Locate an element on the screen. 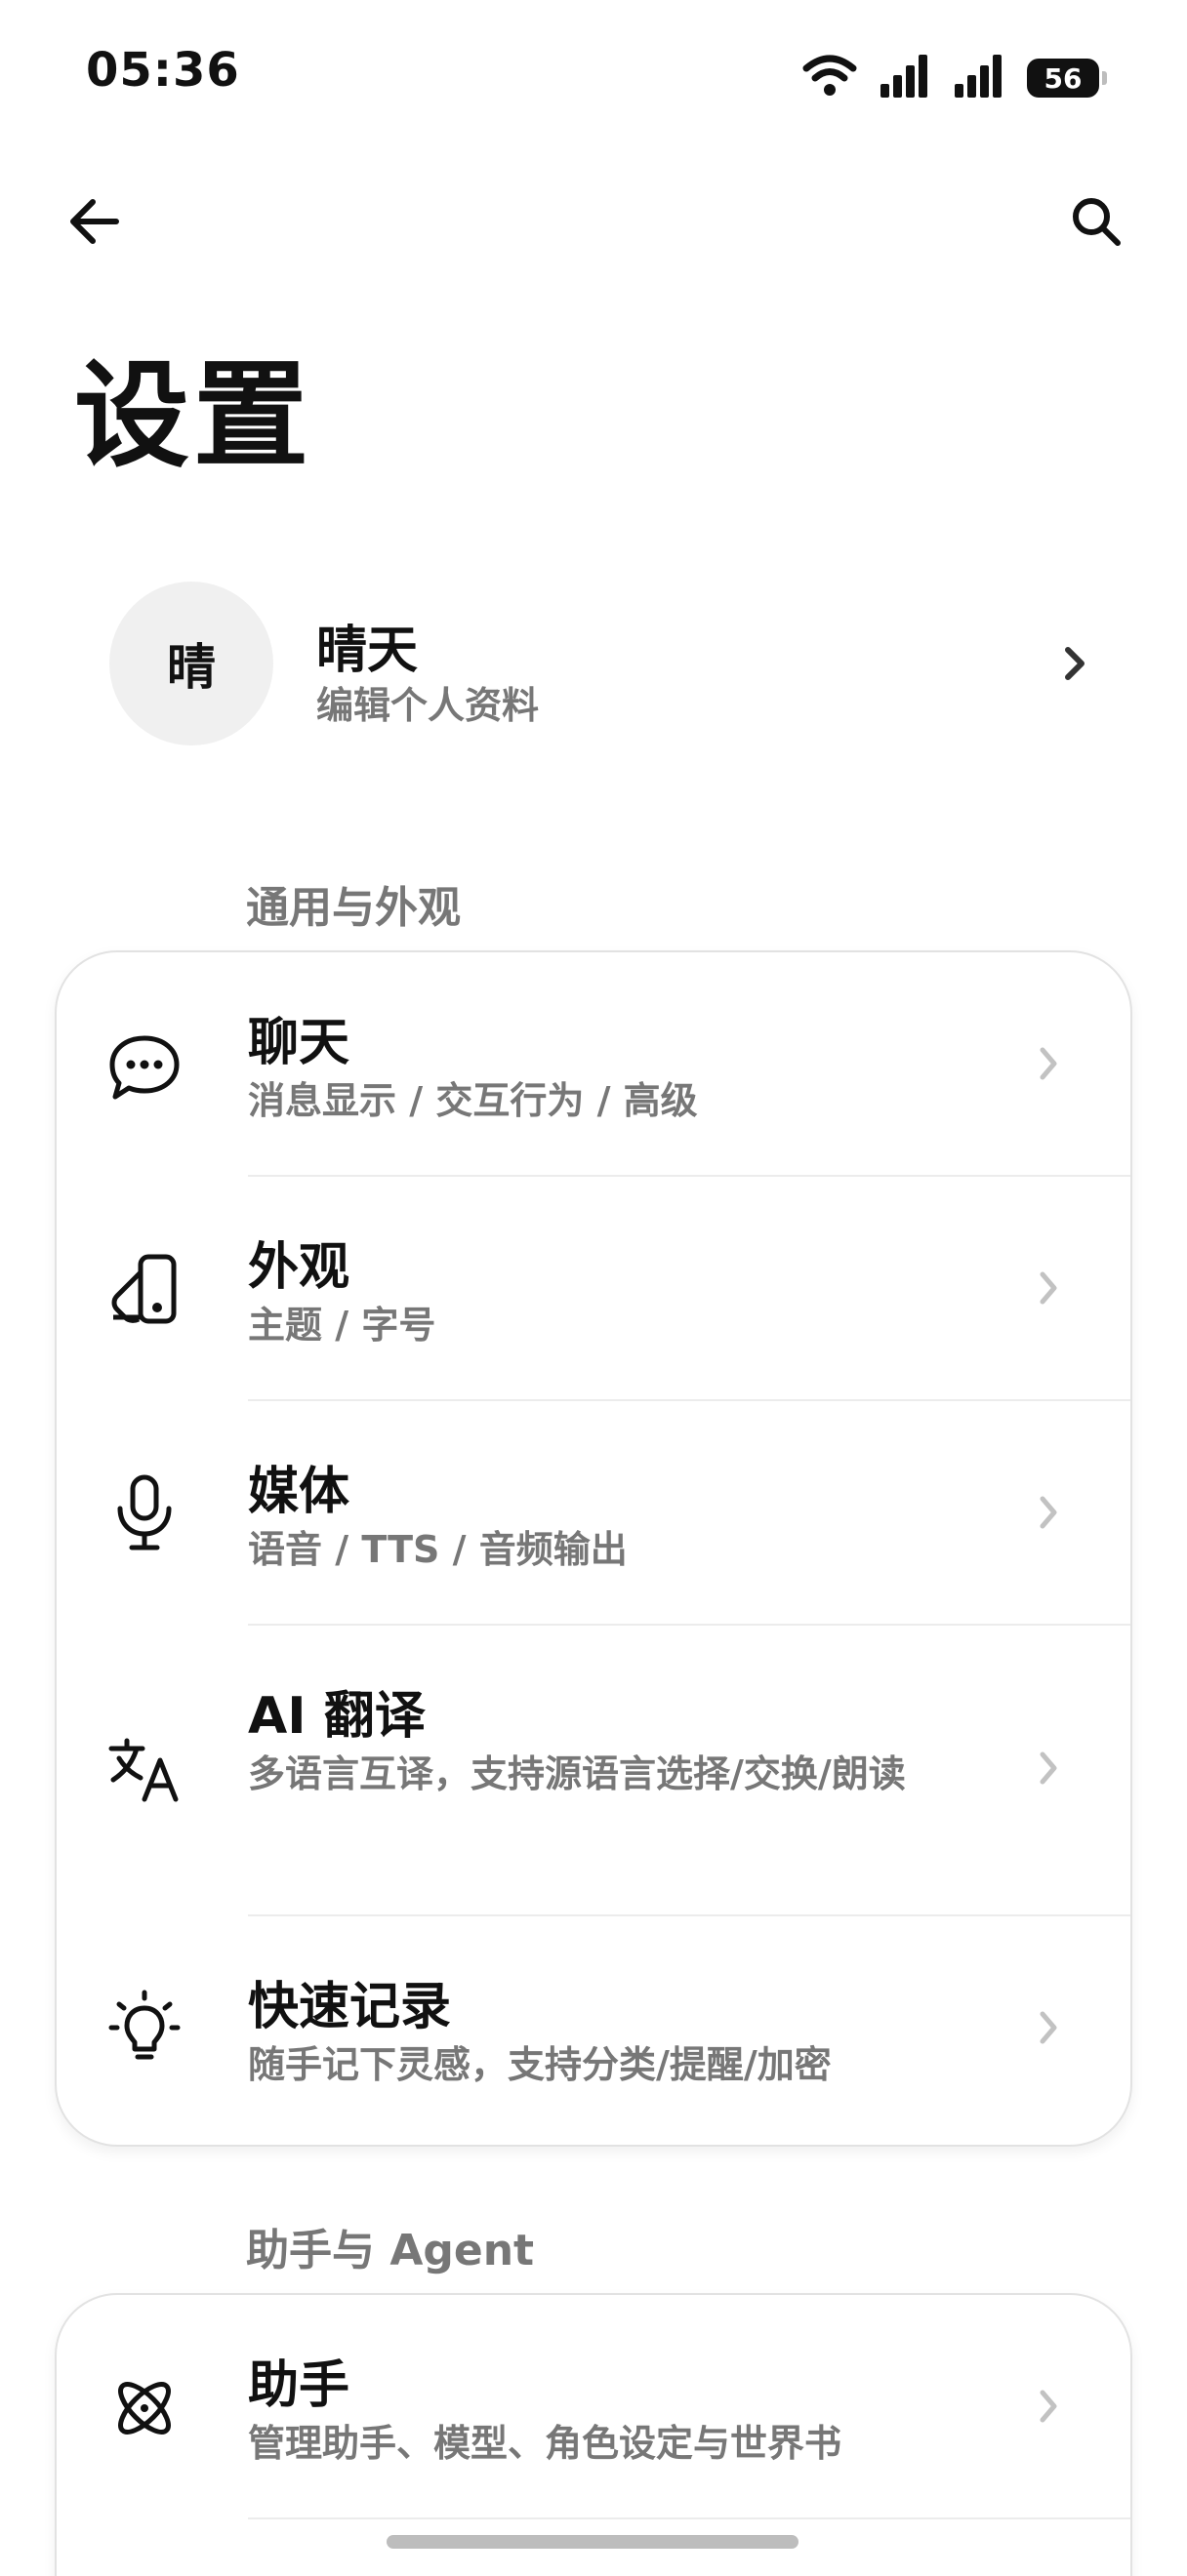 This screenshot has width=1187, height=2576. settings-item-appearance: 外观 主题 / 字号 is located at coordinates (593, 1289).